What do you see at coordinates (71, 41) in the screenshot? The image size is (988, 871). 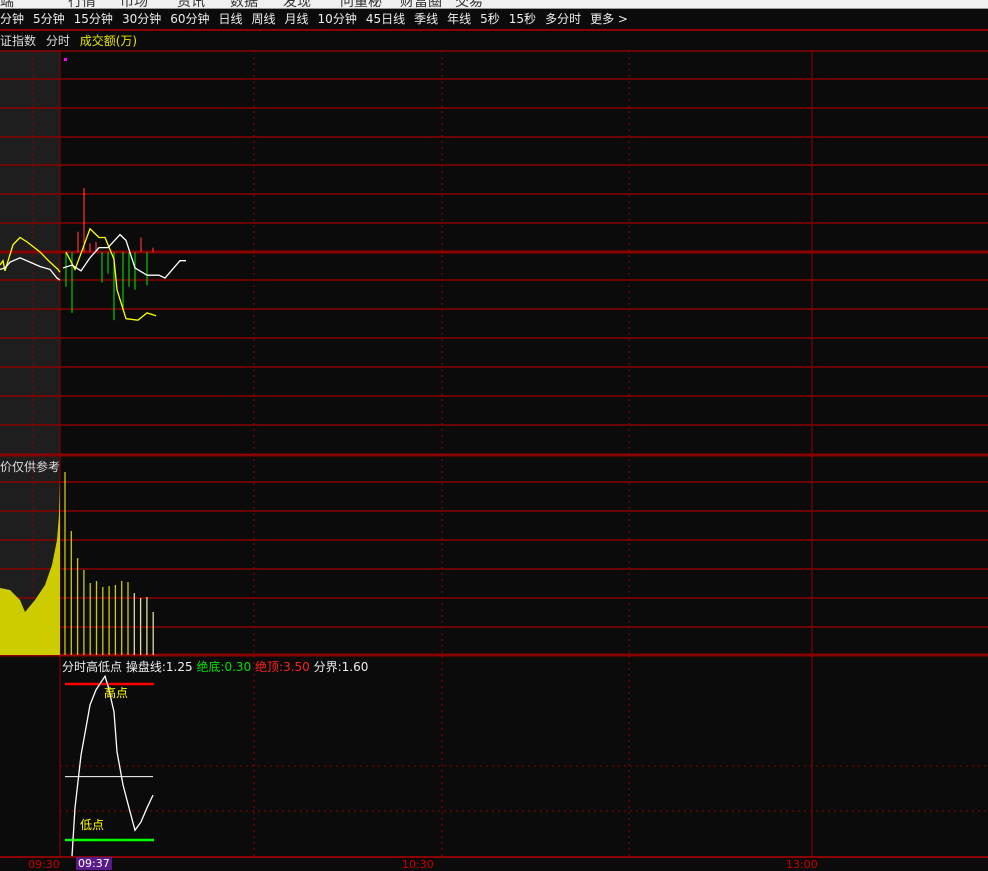 I see `chart-title-row: 证指数 分时 成交额(万)` at bounding box center [71, 41].